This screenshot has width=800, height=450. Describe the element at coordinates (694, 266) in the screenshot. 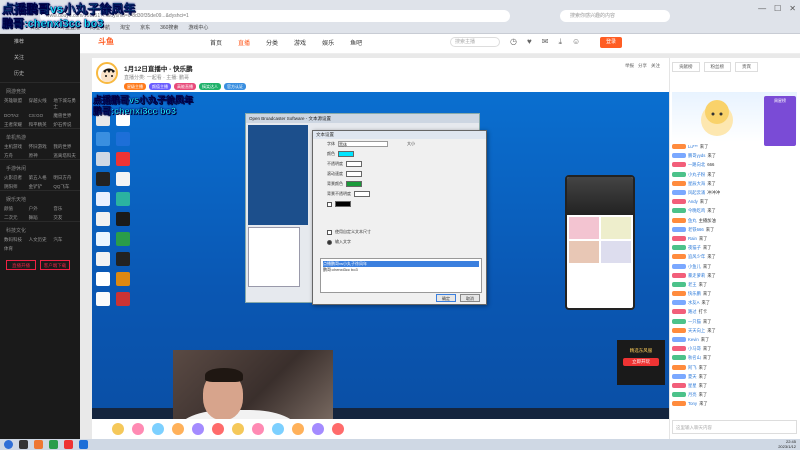

I see `chat-username: 小鱼儿` at that location.